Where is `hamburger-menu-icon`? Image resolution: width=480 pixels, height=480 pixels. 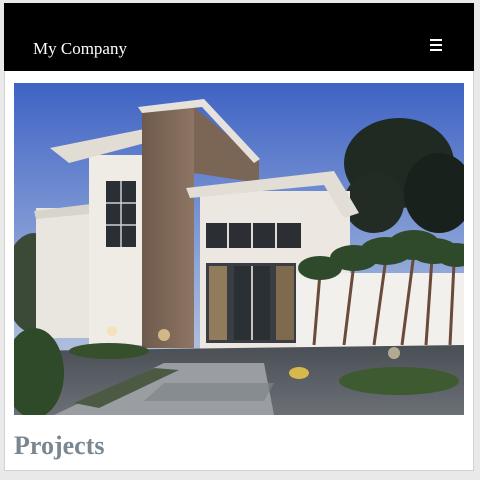 hamburger-menu-icon is located at coordinates (437, 44).